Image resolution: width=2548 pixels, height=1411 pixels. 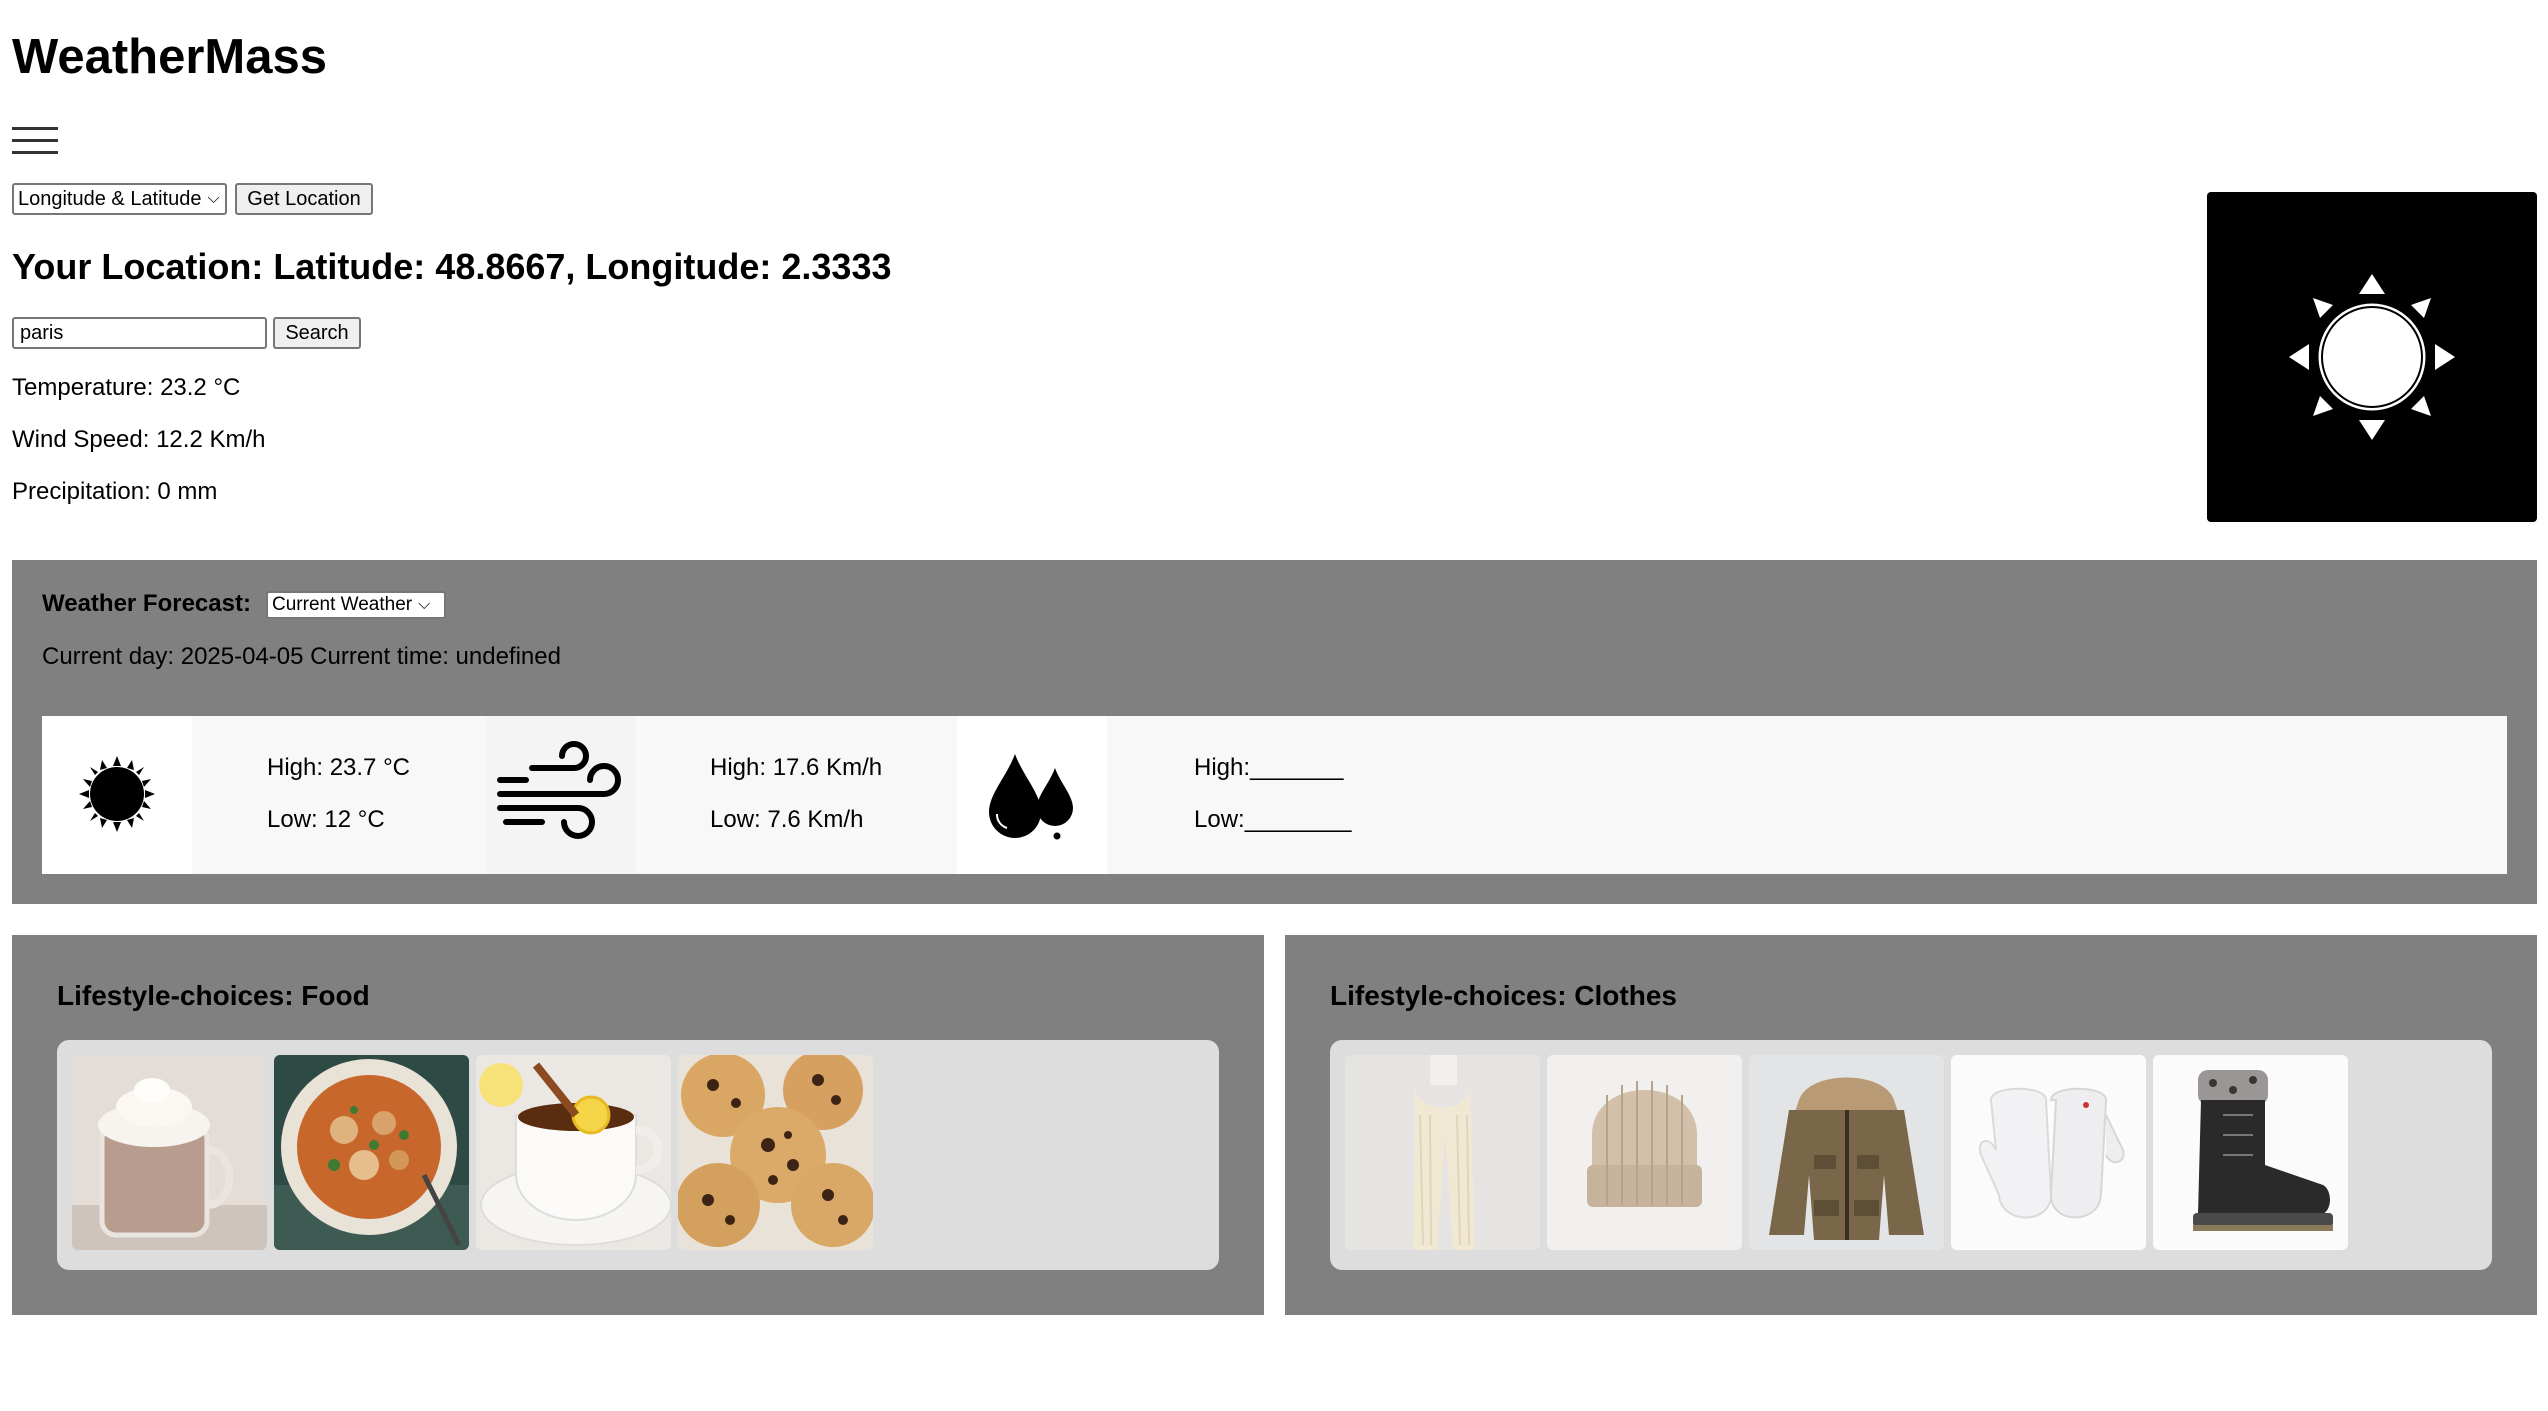 What do you see at coordinates (573, 1152) in the screenshot?
I see `lemon-tea-image` at bounding box center [573, 1152].